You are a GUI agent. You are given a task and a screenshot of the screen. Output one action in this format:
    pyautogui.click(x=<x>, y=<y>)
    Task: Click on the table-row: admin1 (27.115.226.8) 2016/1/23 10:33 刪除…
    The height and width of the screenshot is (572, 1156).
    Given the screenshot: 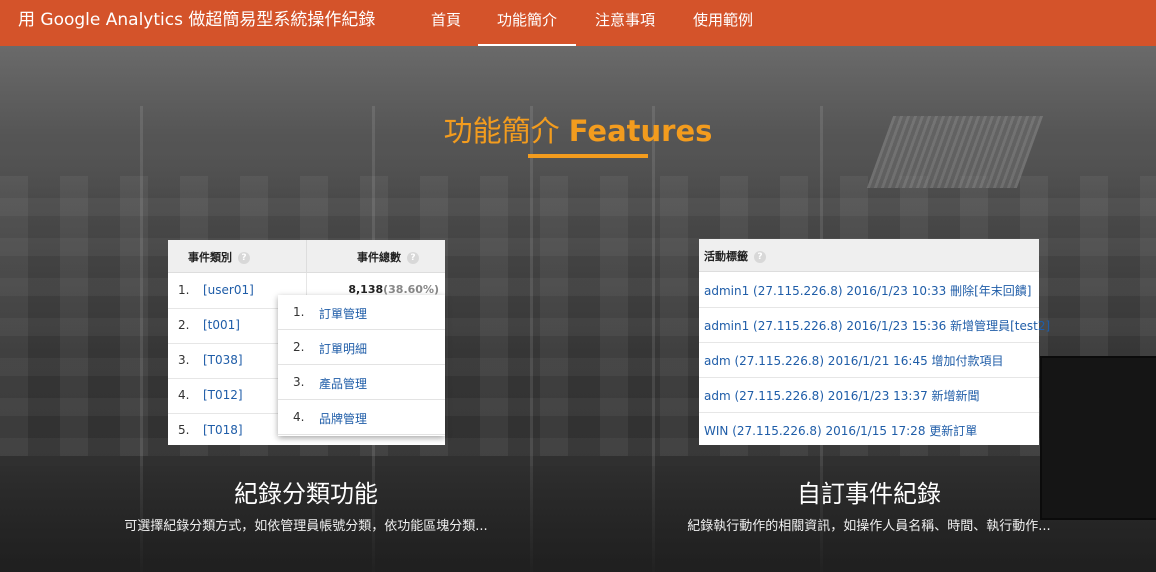 What is the action you would take?
    pyautogui.click(x=869, y=290)
    